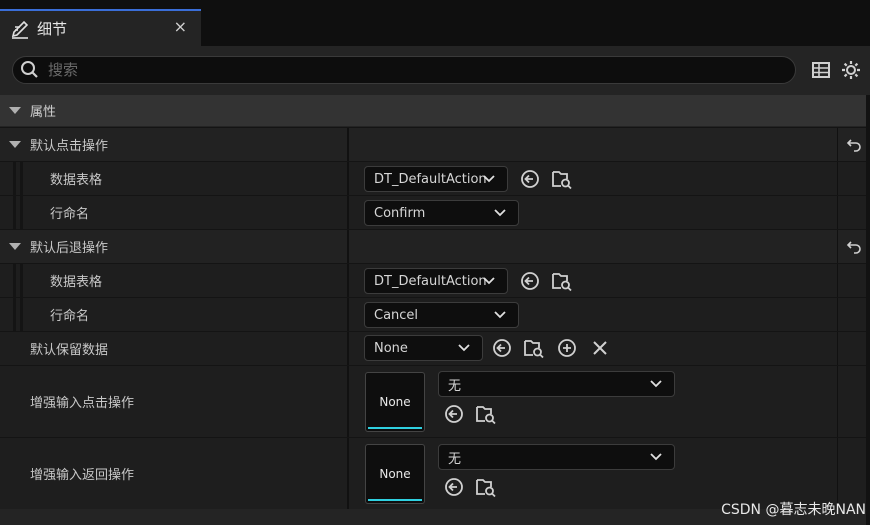  I want to click on settings-gear-icon, so click(851, 70).